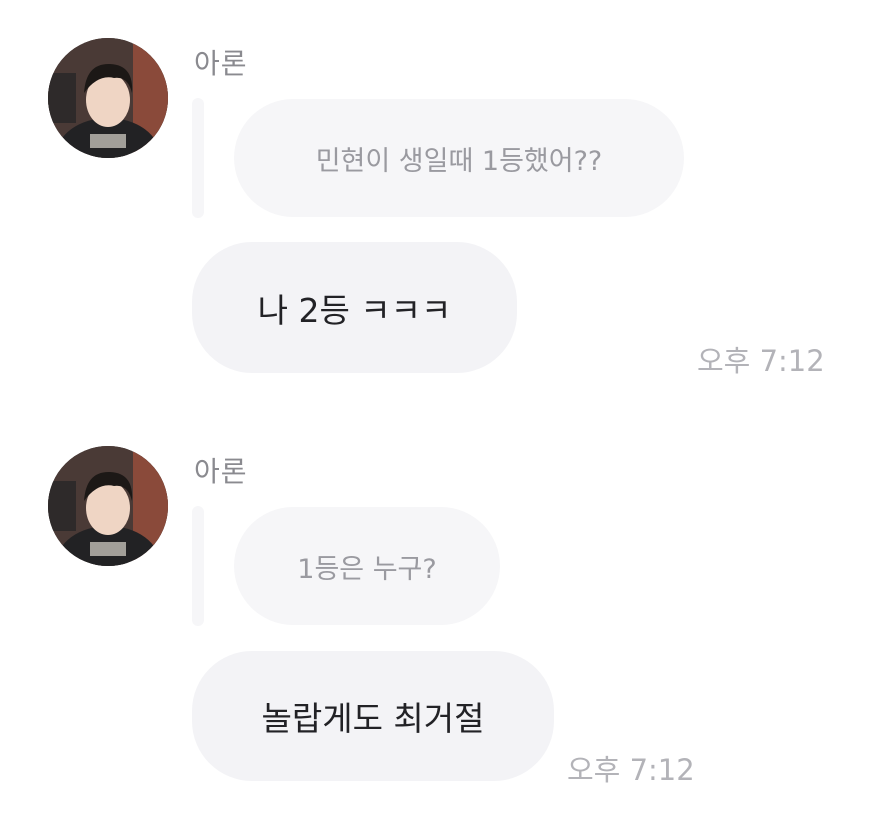 This screenshot has height=840, width=884. I want to click on quoted-message-text: 1등은 누구?, so click(367, 569).